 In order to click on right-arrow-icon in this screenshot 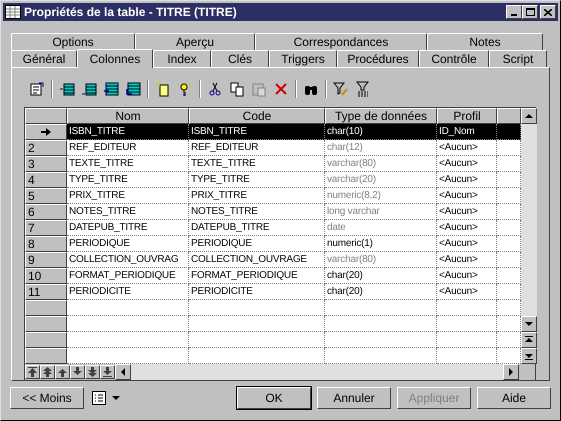, I will do `click(511, 372)`.